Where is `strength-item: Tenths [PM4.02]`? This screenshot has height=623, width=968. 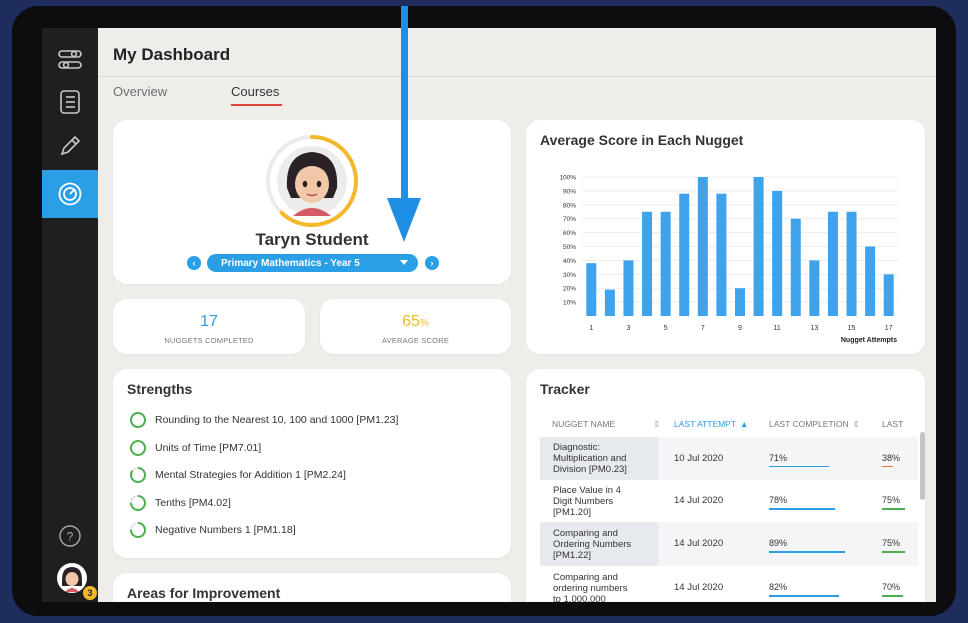 strength-item: Tenths [PM4.02] is located at coordinates (180, 503).